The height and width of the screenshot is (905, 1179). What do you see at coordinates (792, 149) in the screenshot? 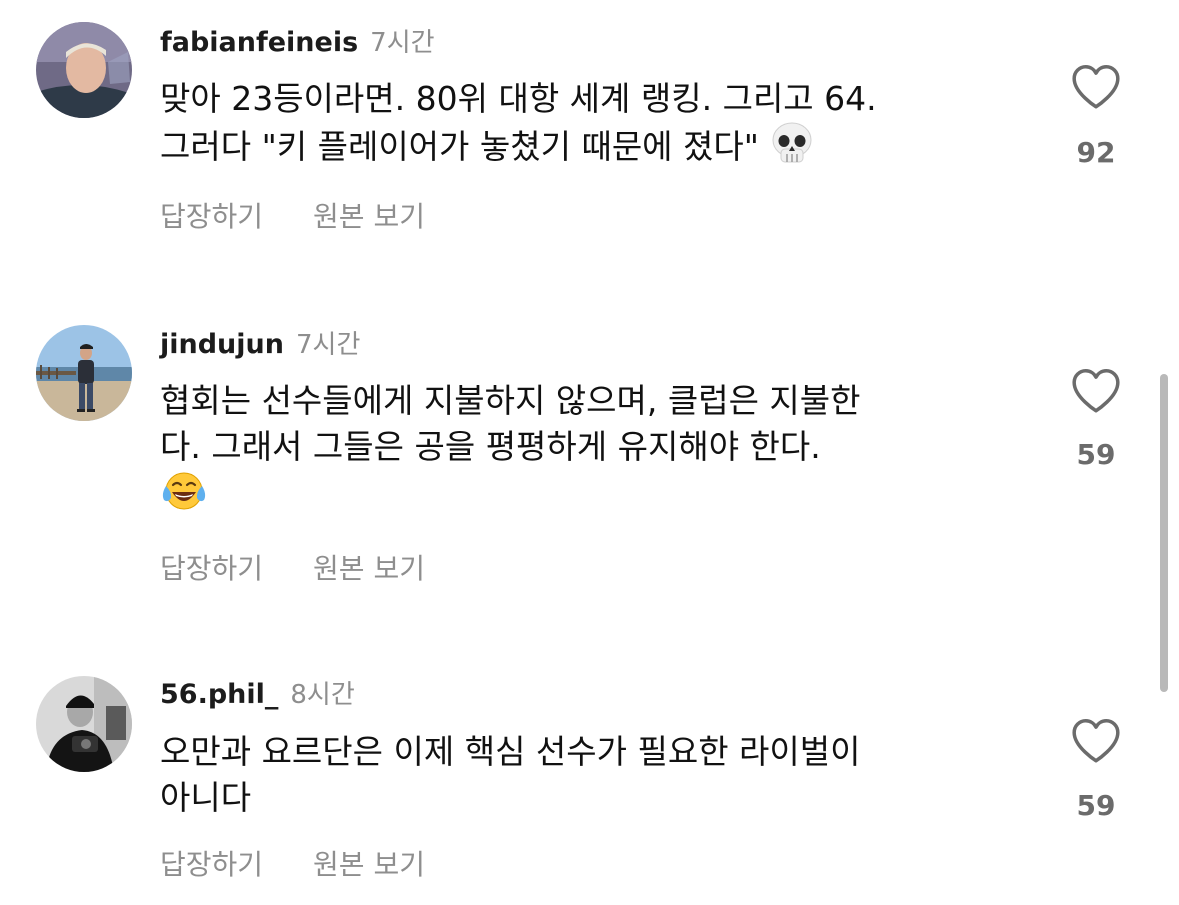
I see `skull-emoji` at bounding box center [792, 149].